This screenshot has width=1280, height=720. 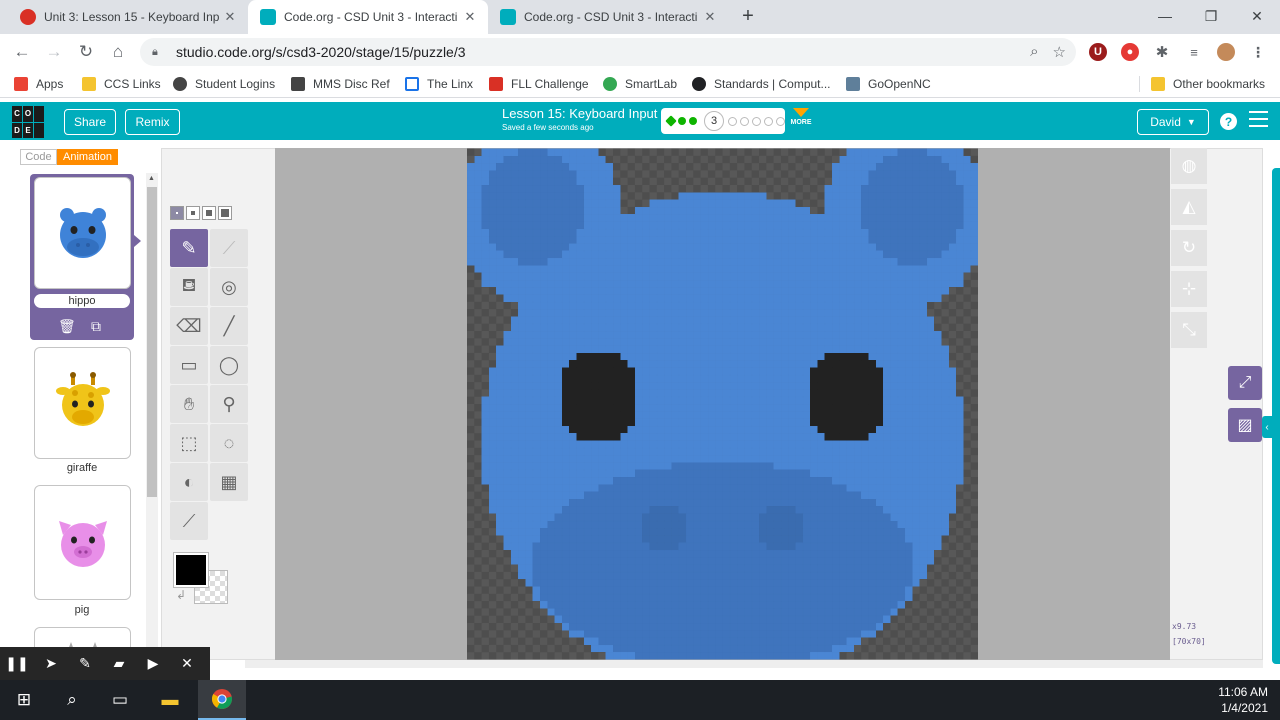 What do you see at coordinates (754, 664) in the screenshot?
I see `horizontal-scrollbar` at bounding box center [754, 664].